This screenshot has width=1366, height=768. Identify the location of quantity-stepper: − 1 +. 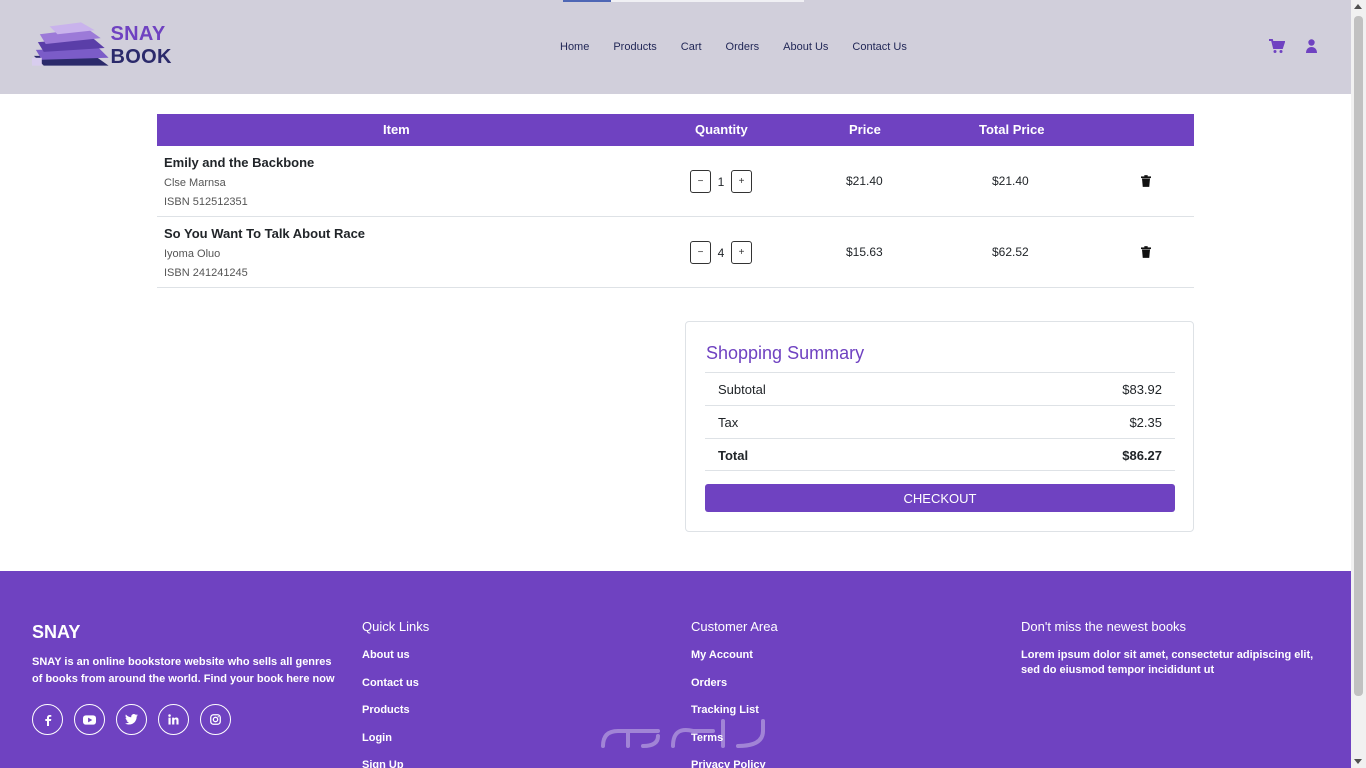
(721, 181).